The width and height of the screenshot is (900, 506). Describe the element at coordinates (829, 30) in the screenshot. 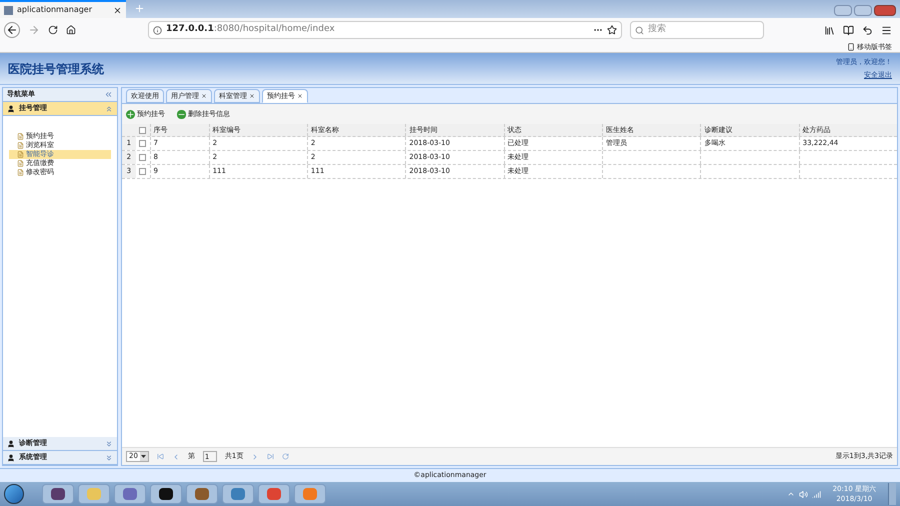

I see `library-icon` at that location.